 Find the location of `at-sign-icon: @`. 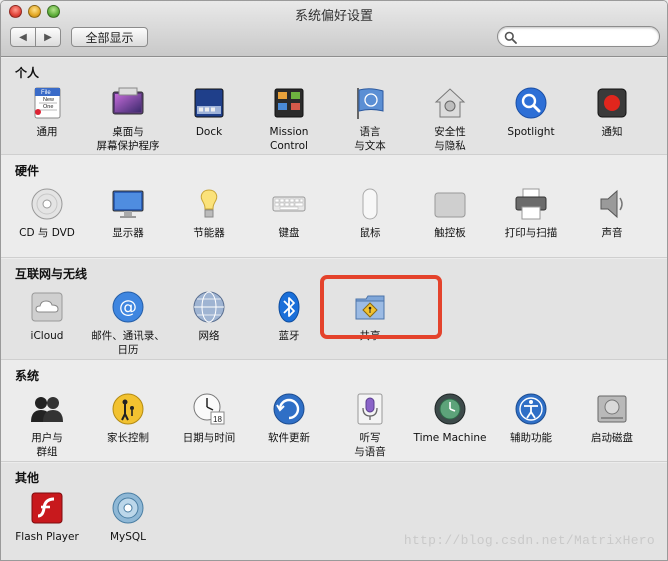

at-sign-icon: @ is located at coordinates (128, 307).